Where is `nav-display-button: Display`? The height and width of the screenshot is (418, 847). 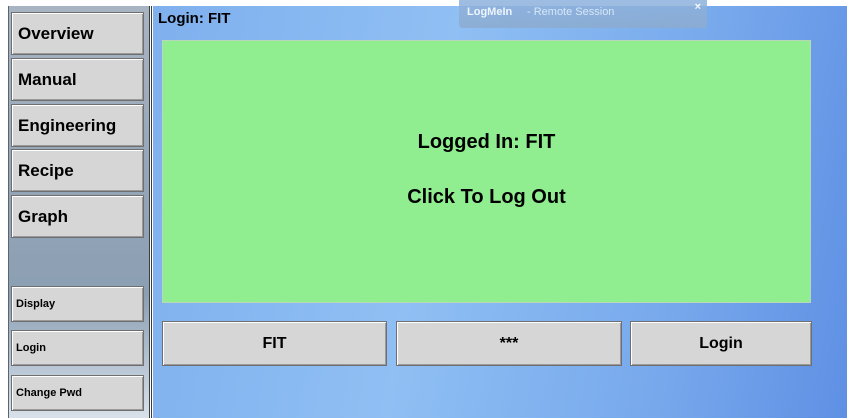 nav-display-button: Display is located at coordinates (77, 304).